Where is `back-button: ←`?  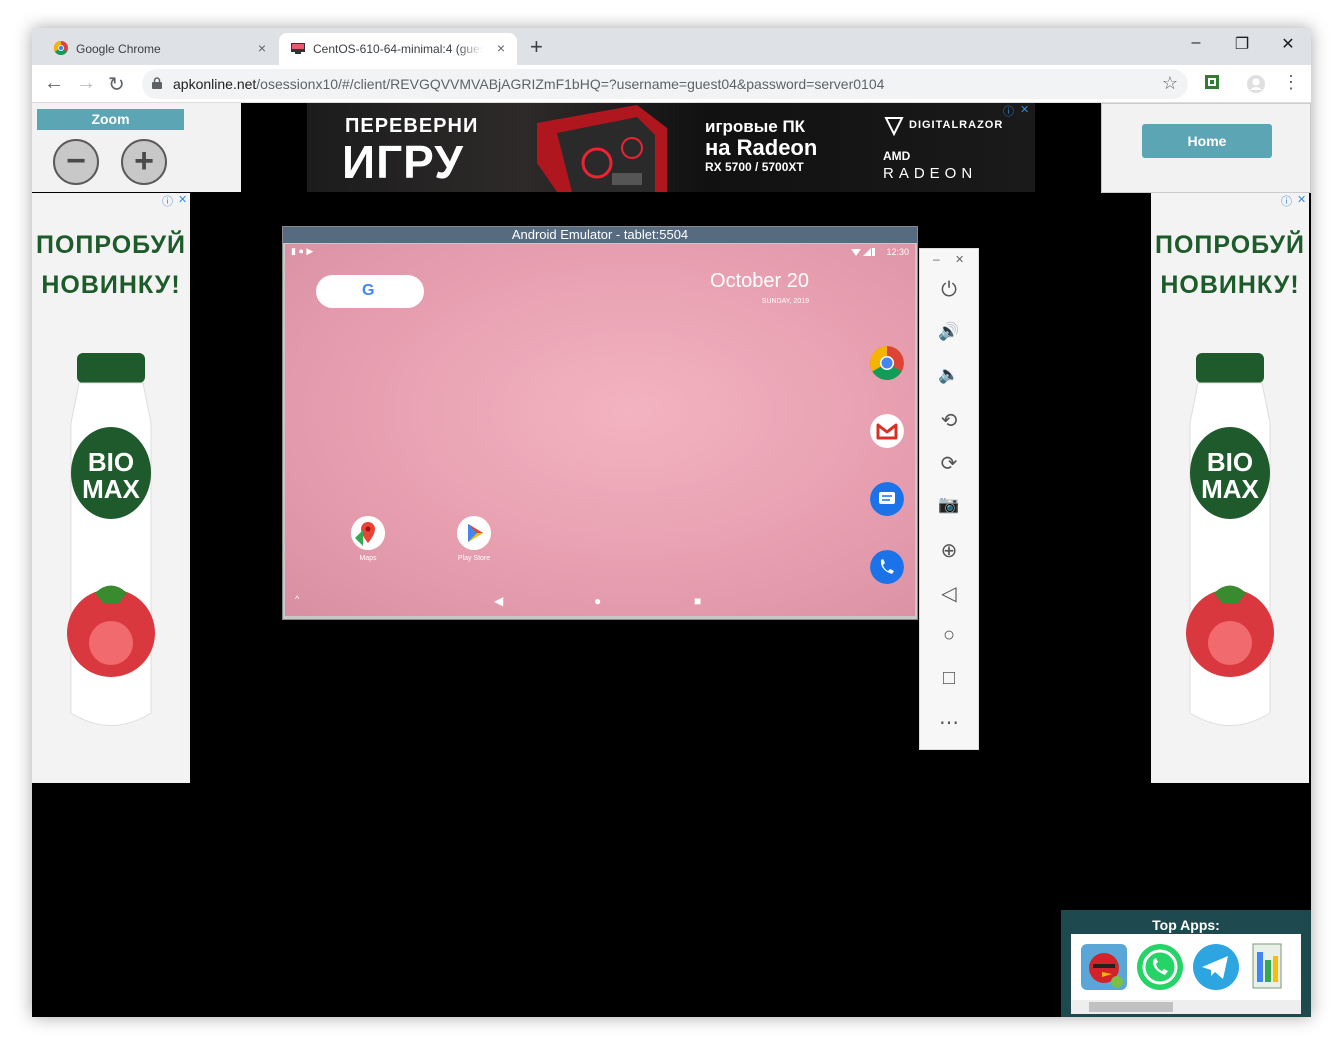
back-button: ← is located at coordinates (54, 83).